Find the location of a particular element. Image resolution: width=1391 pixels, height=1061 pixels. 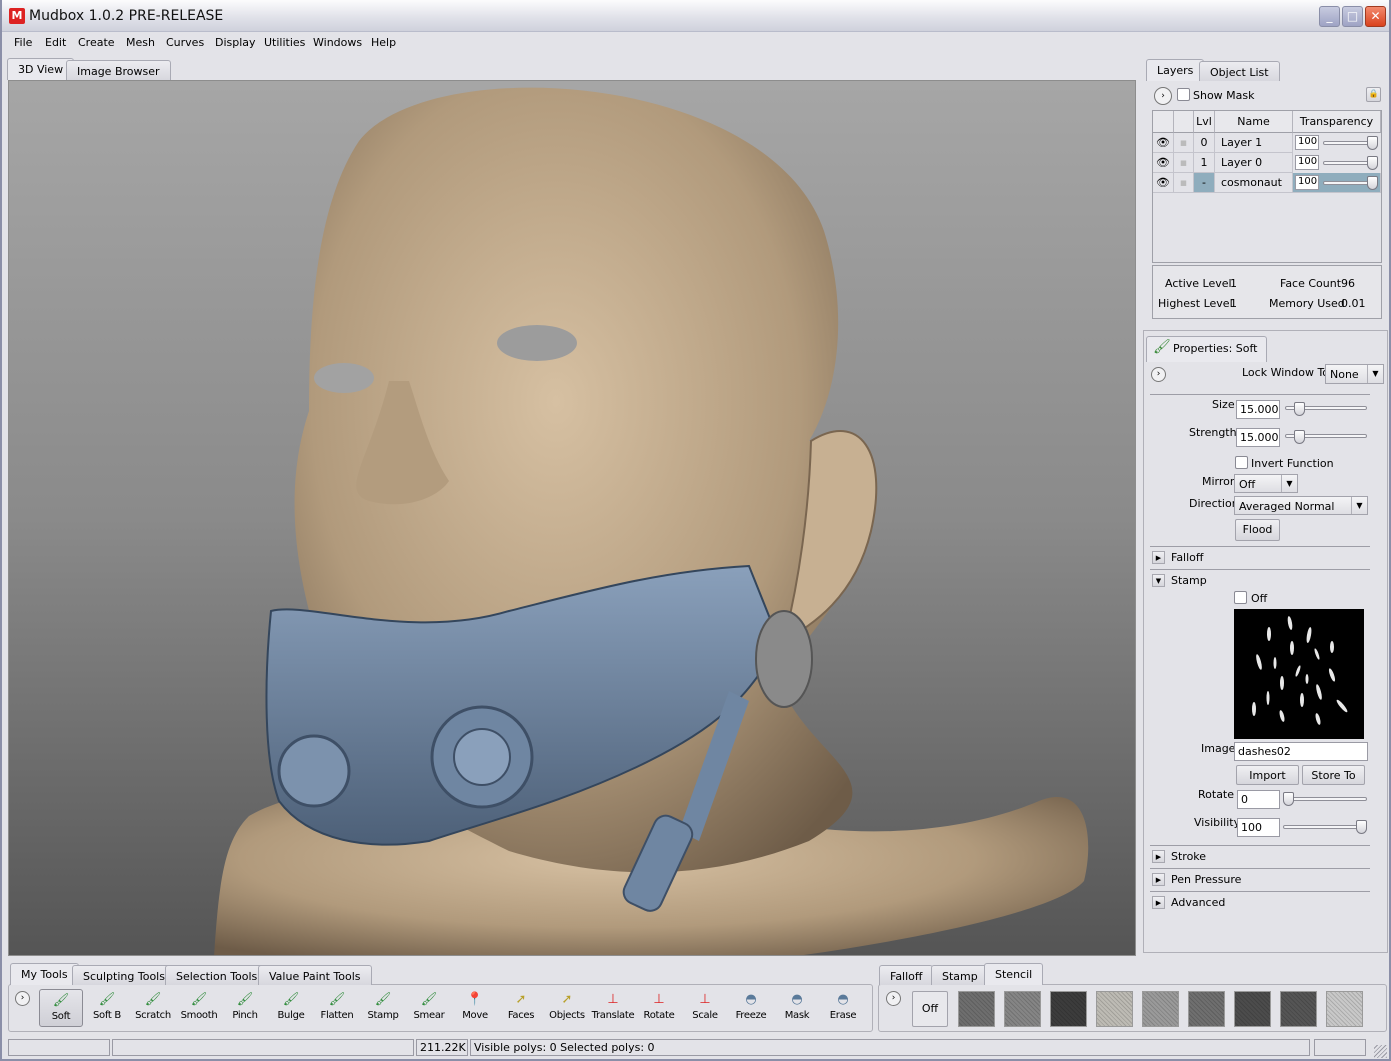

tool-smooth: 🖌 Smooth is located at coordinates (199, 1008).